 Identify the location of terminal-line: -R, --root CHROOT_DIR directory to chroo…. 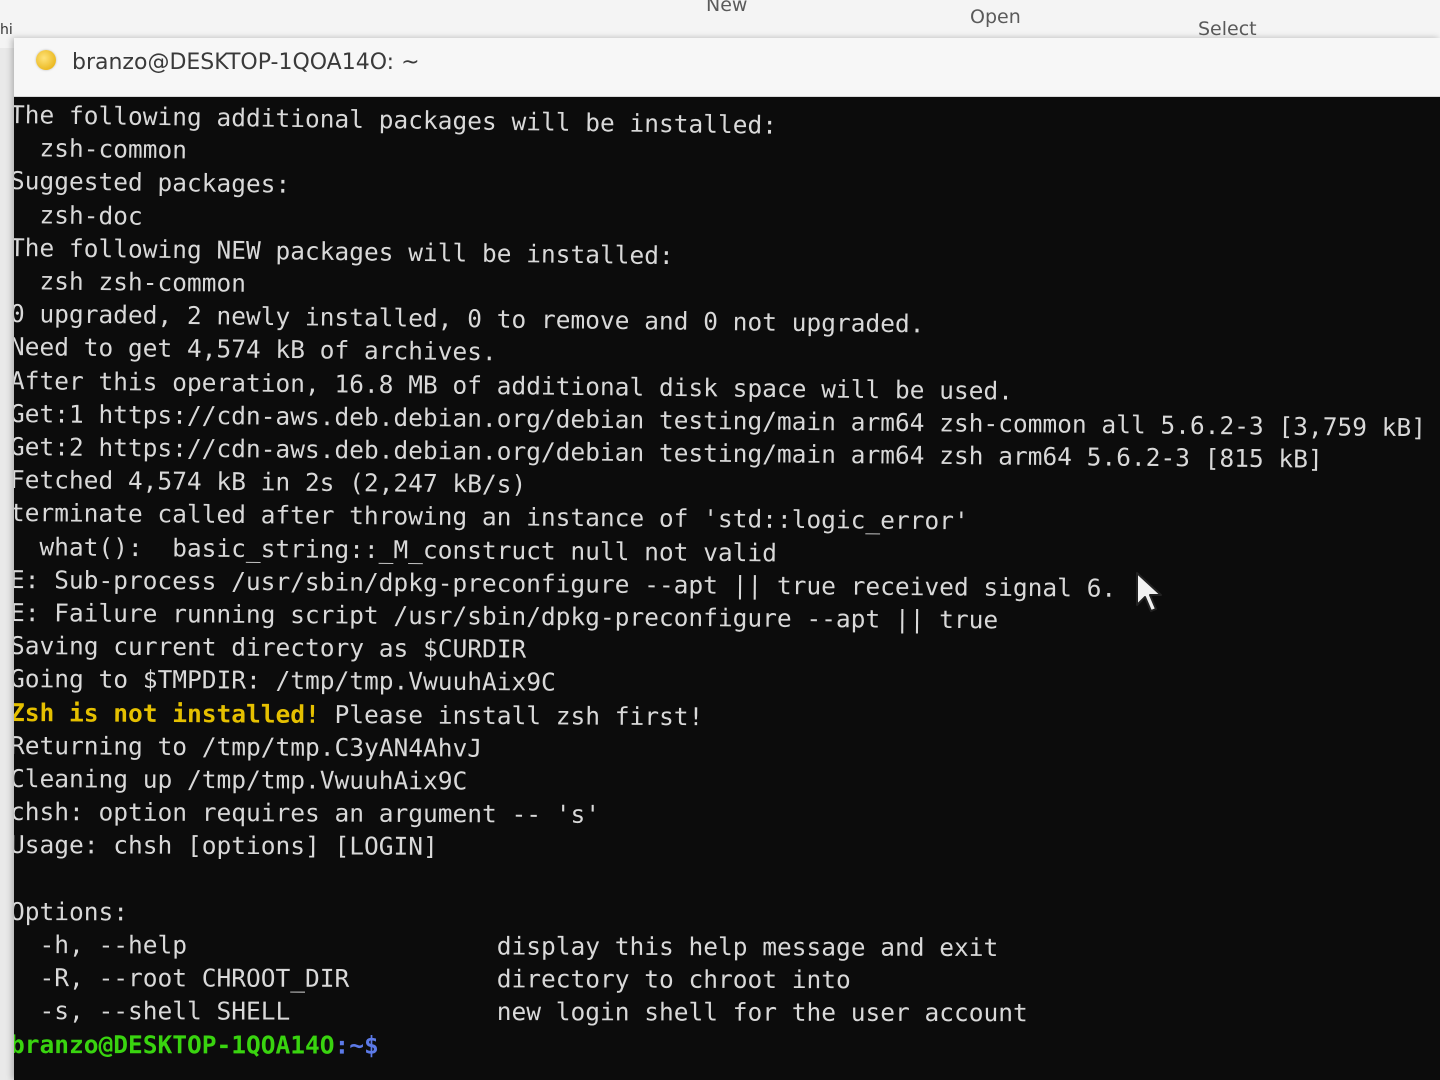
(432, 978).